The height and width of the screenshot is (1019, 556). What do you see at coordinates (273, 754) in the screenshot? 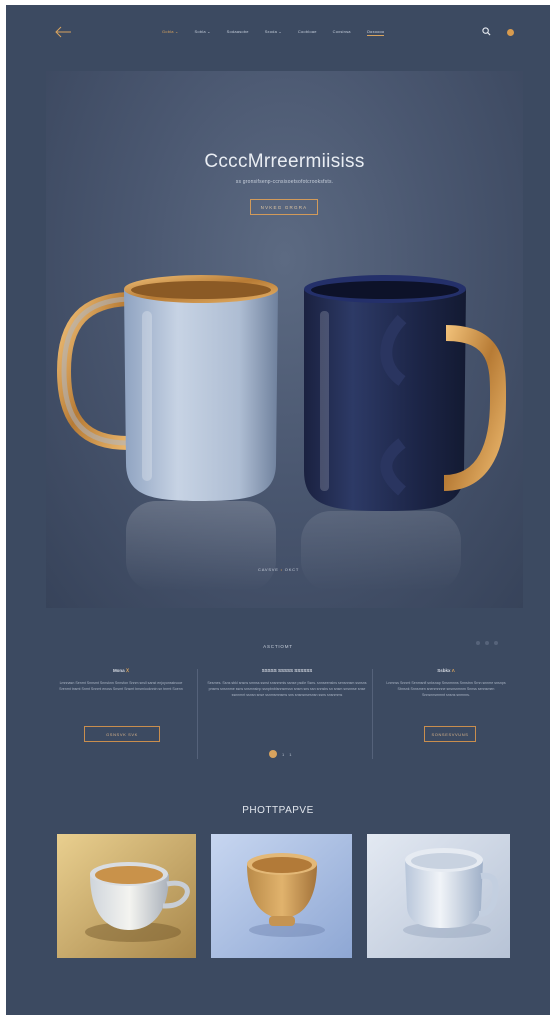
I see `pager-active-dot` at bounding box center [273, 754].